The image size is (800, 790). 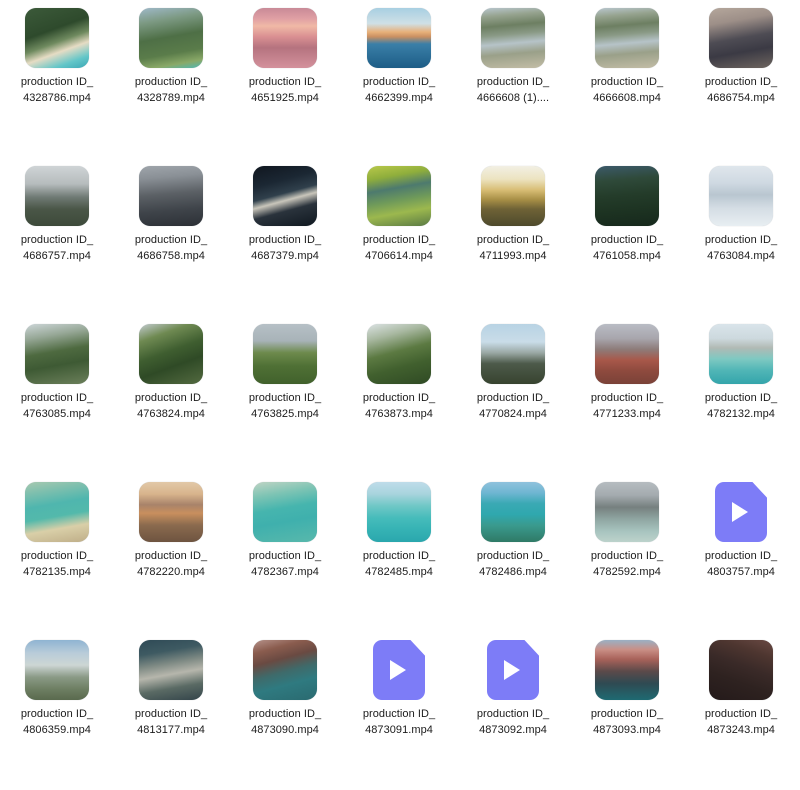 I want to click on play-triangle-icon, so click(x=512, y=670).